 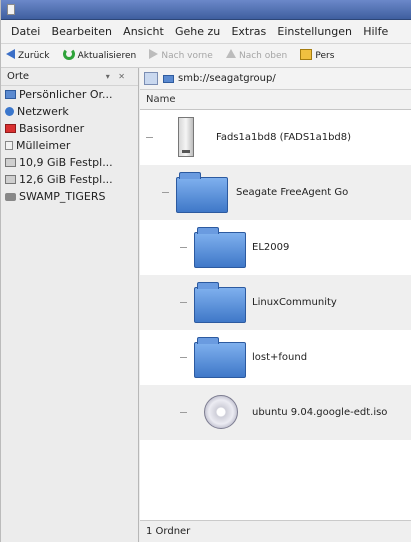 I want to click on sidebar-controls: ▾ ✕, so click(x=117, y=77).